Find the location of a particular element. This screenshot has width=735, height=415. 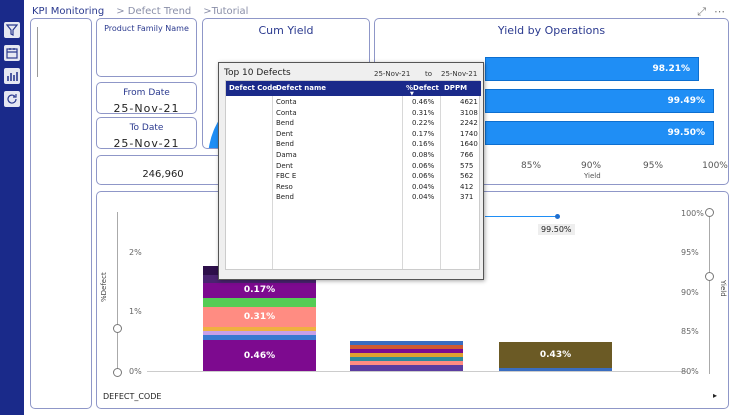

operation-bar-1: 98.21% is located at coordinates (592, 69).